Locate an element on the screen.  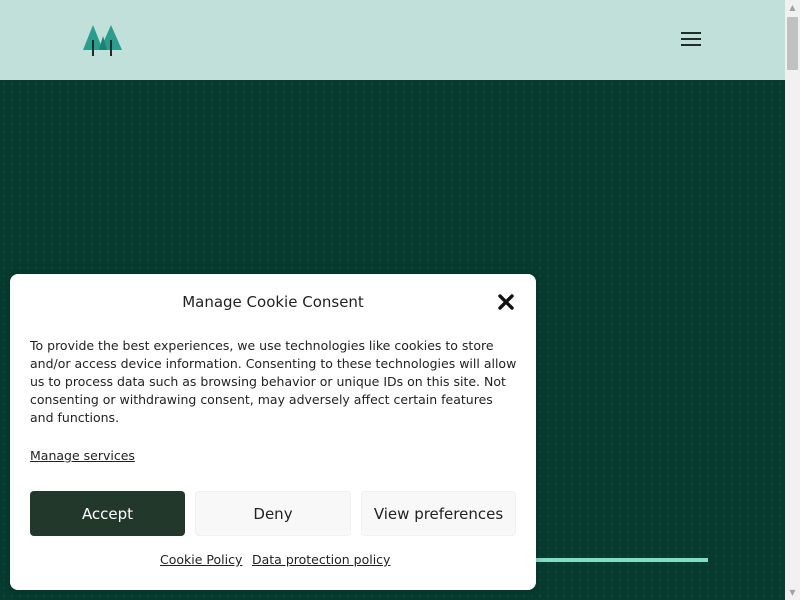
cookie-dialog-title: Manage Cookie Consent is located at coordinates (273, 302).